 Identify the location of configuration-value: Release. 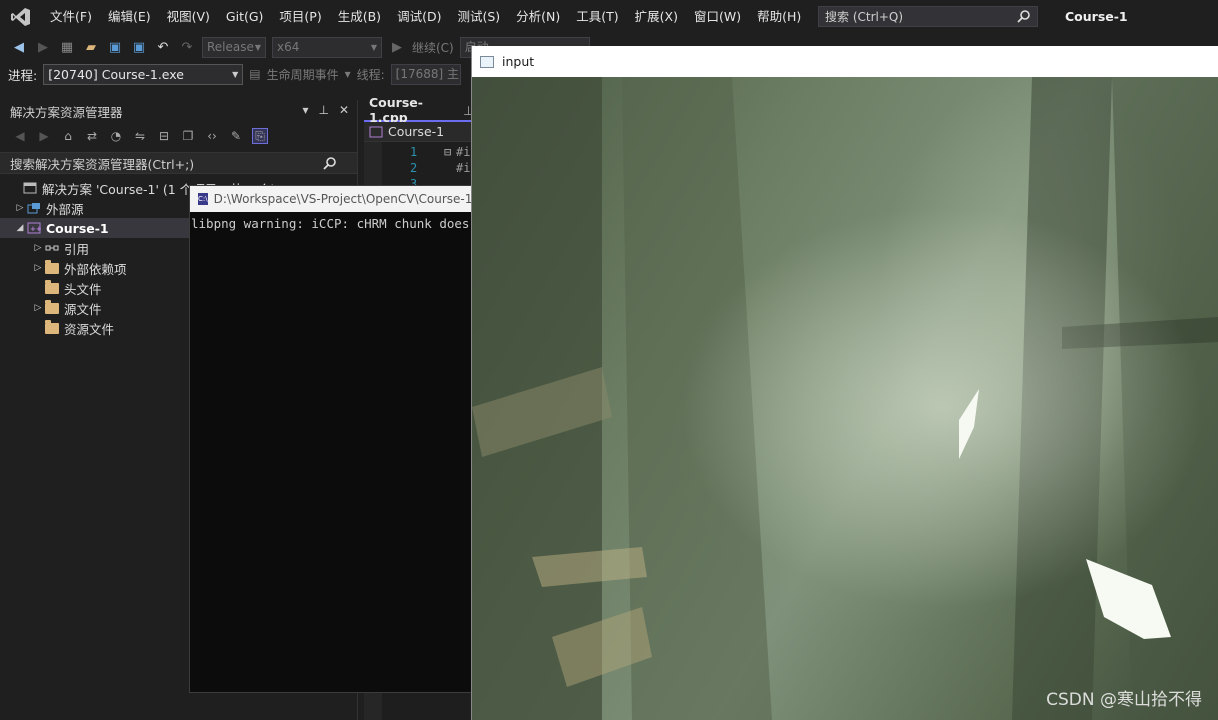
(230, 46).